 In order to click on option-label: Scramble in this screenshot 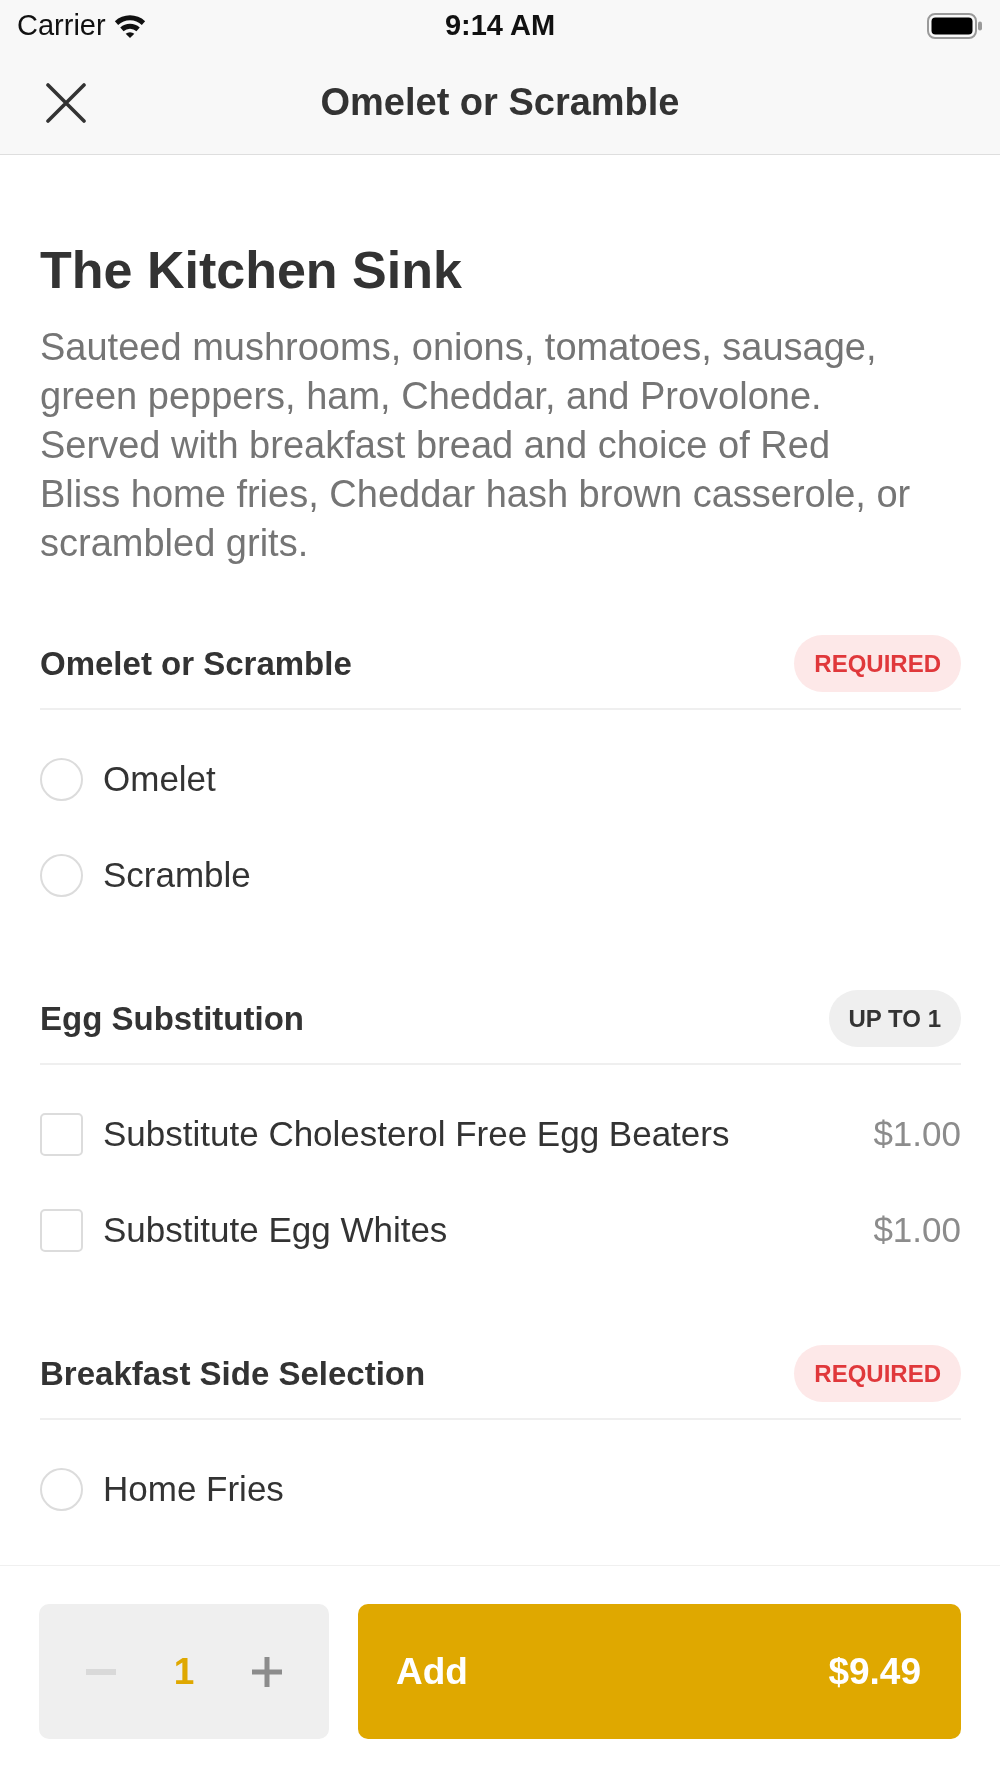, I will do `click(177, 874)`.